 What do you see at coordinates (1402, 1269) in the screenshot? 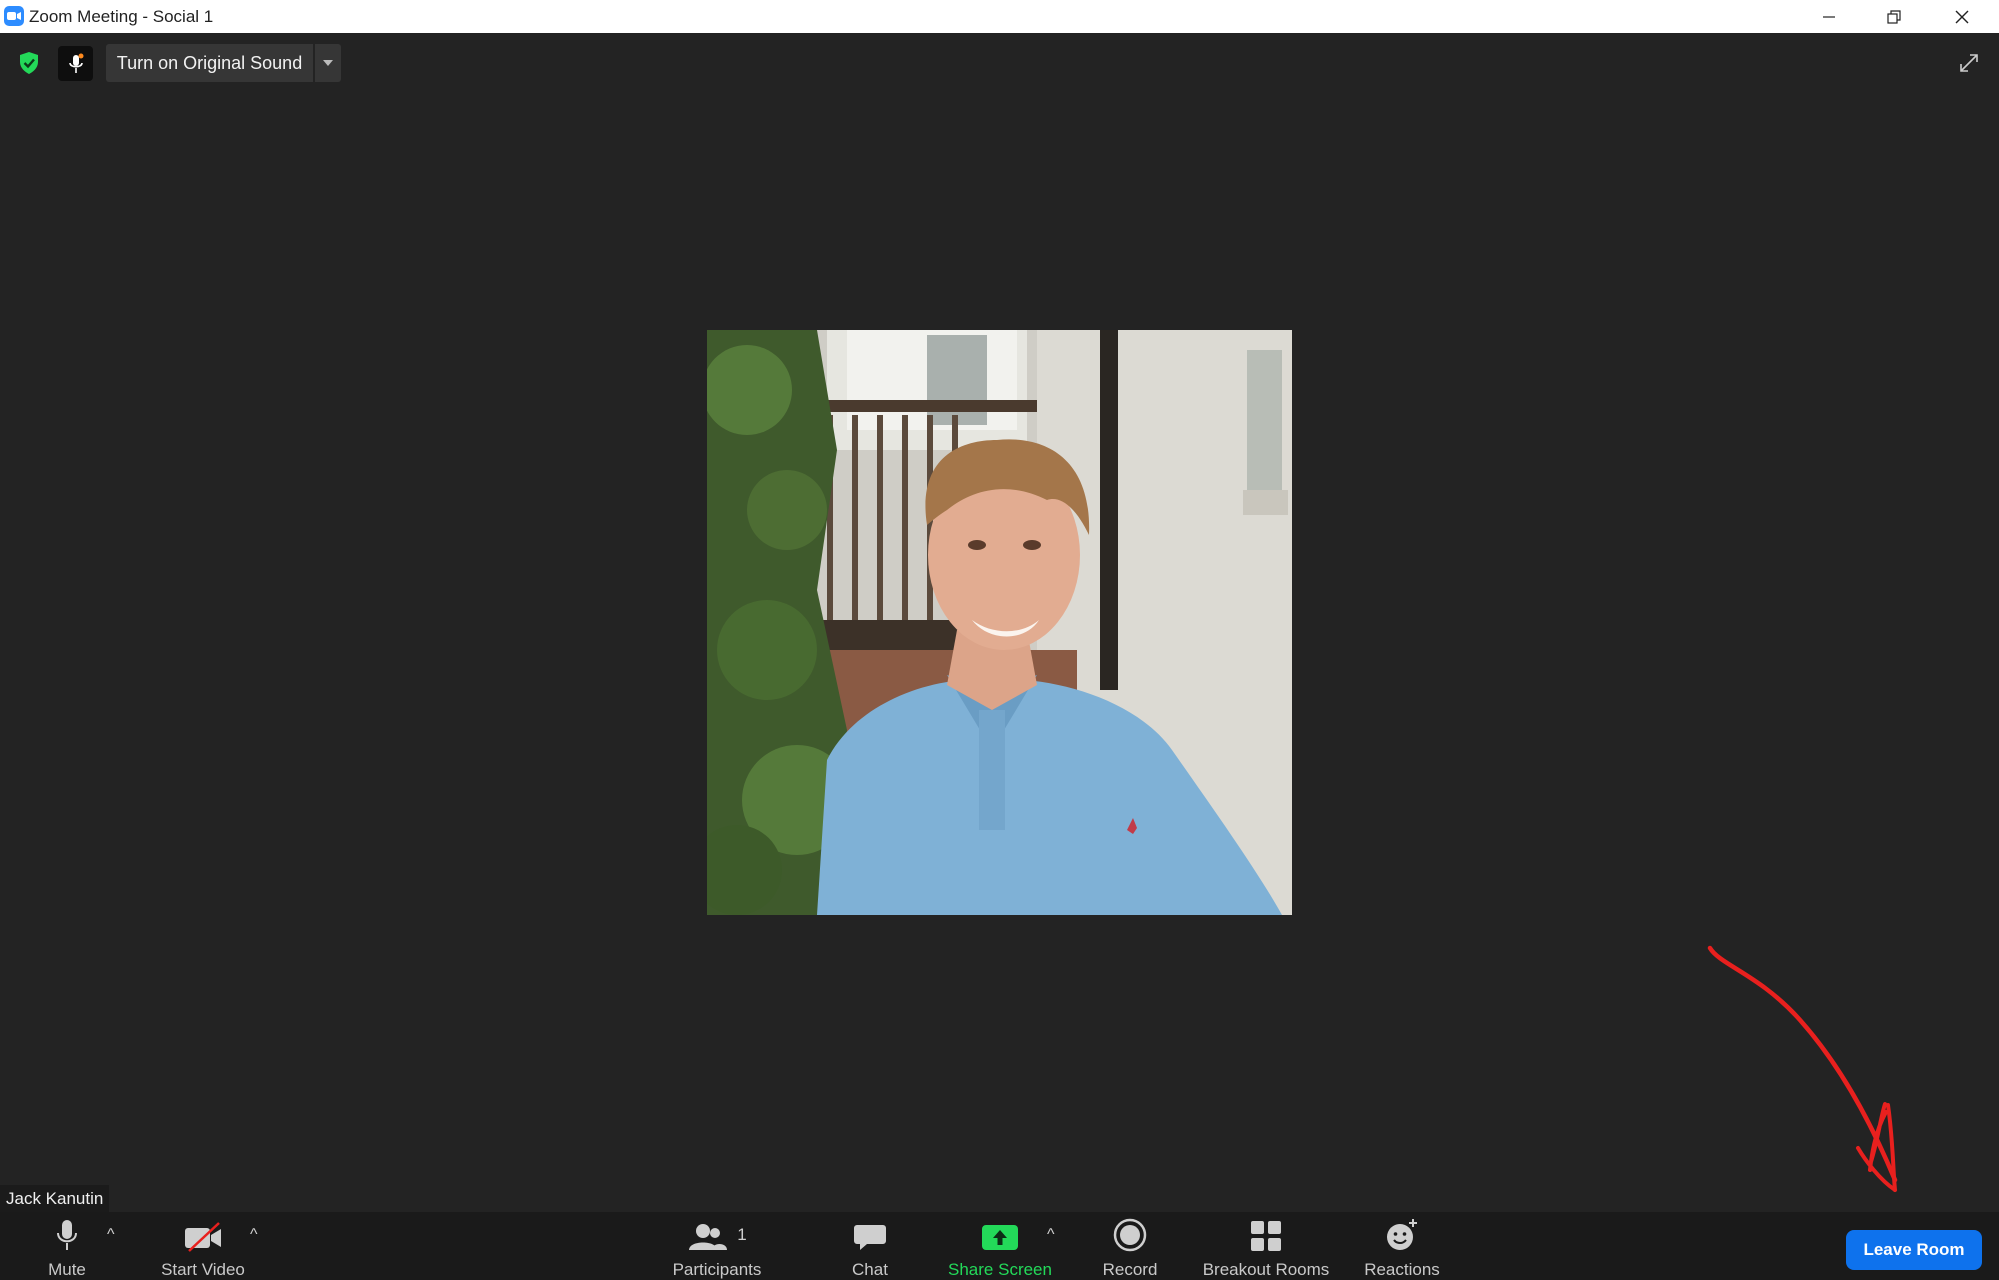
I see `reactions-label: Reactions` at bounding box center [1402, 1269].